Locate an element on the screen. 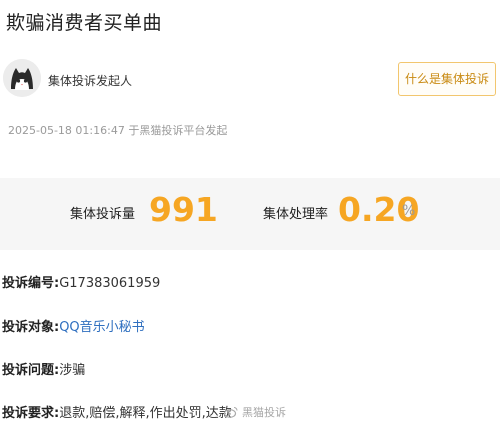 Image resolution: width=500 pixels, height=440 pixels. complaint-target-link: QQ音乐小秘书 is located at coordinates (101, 327).